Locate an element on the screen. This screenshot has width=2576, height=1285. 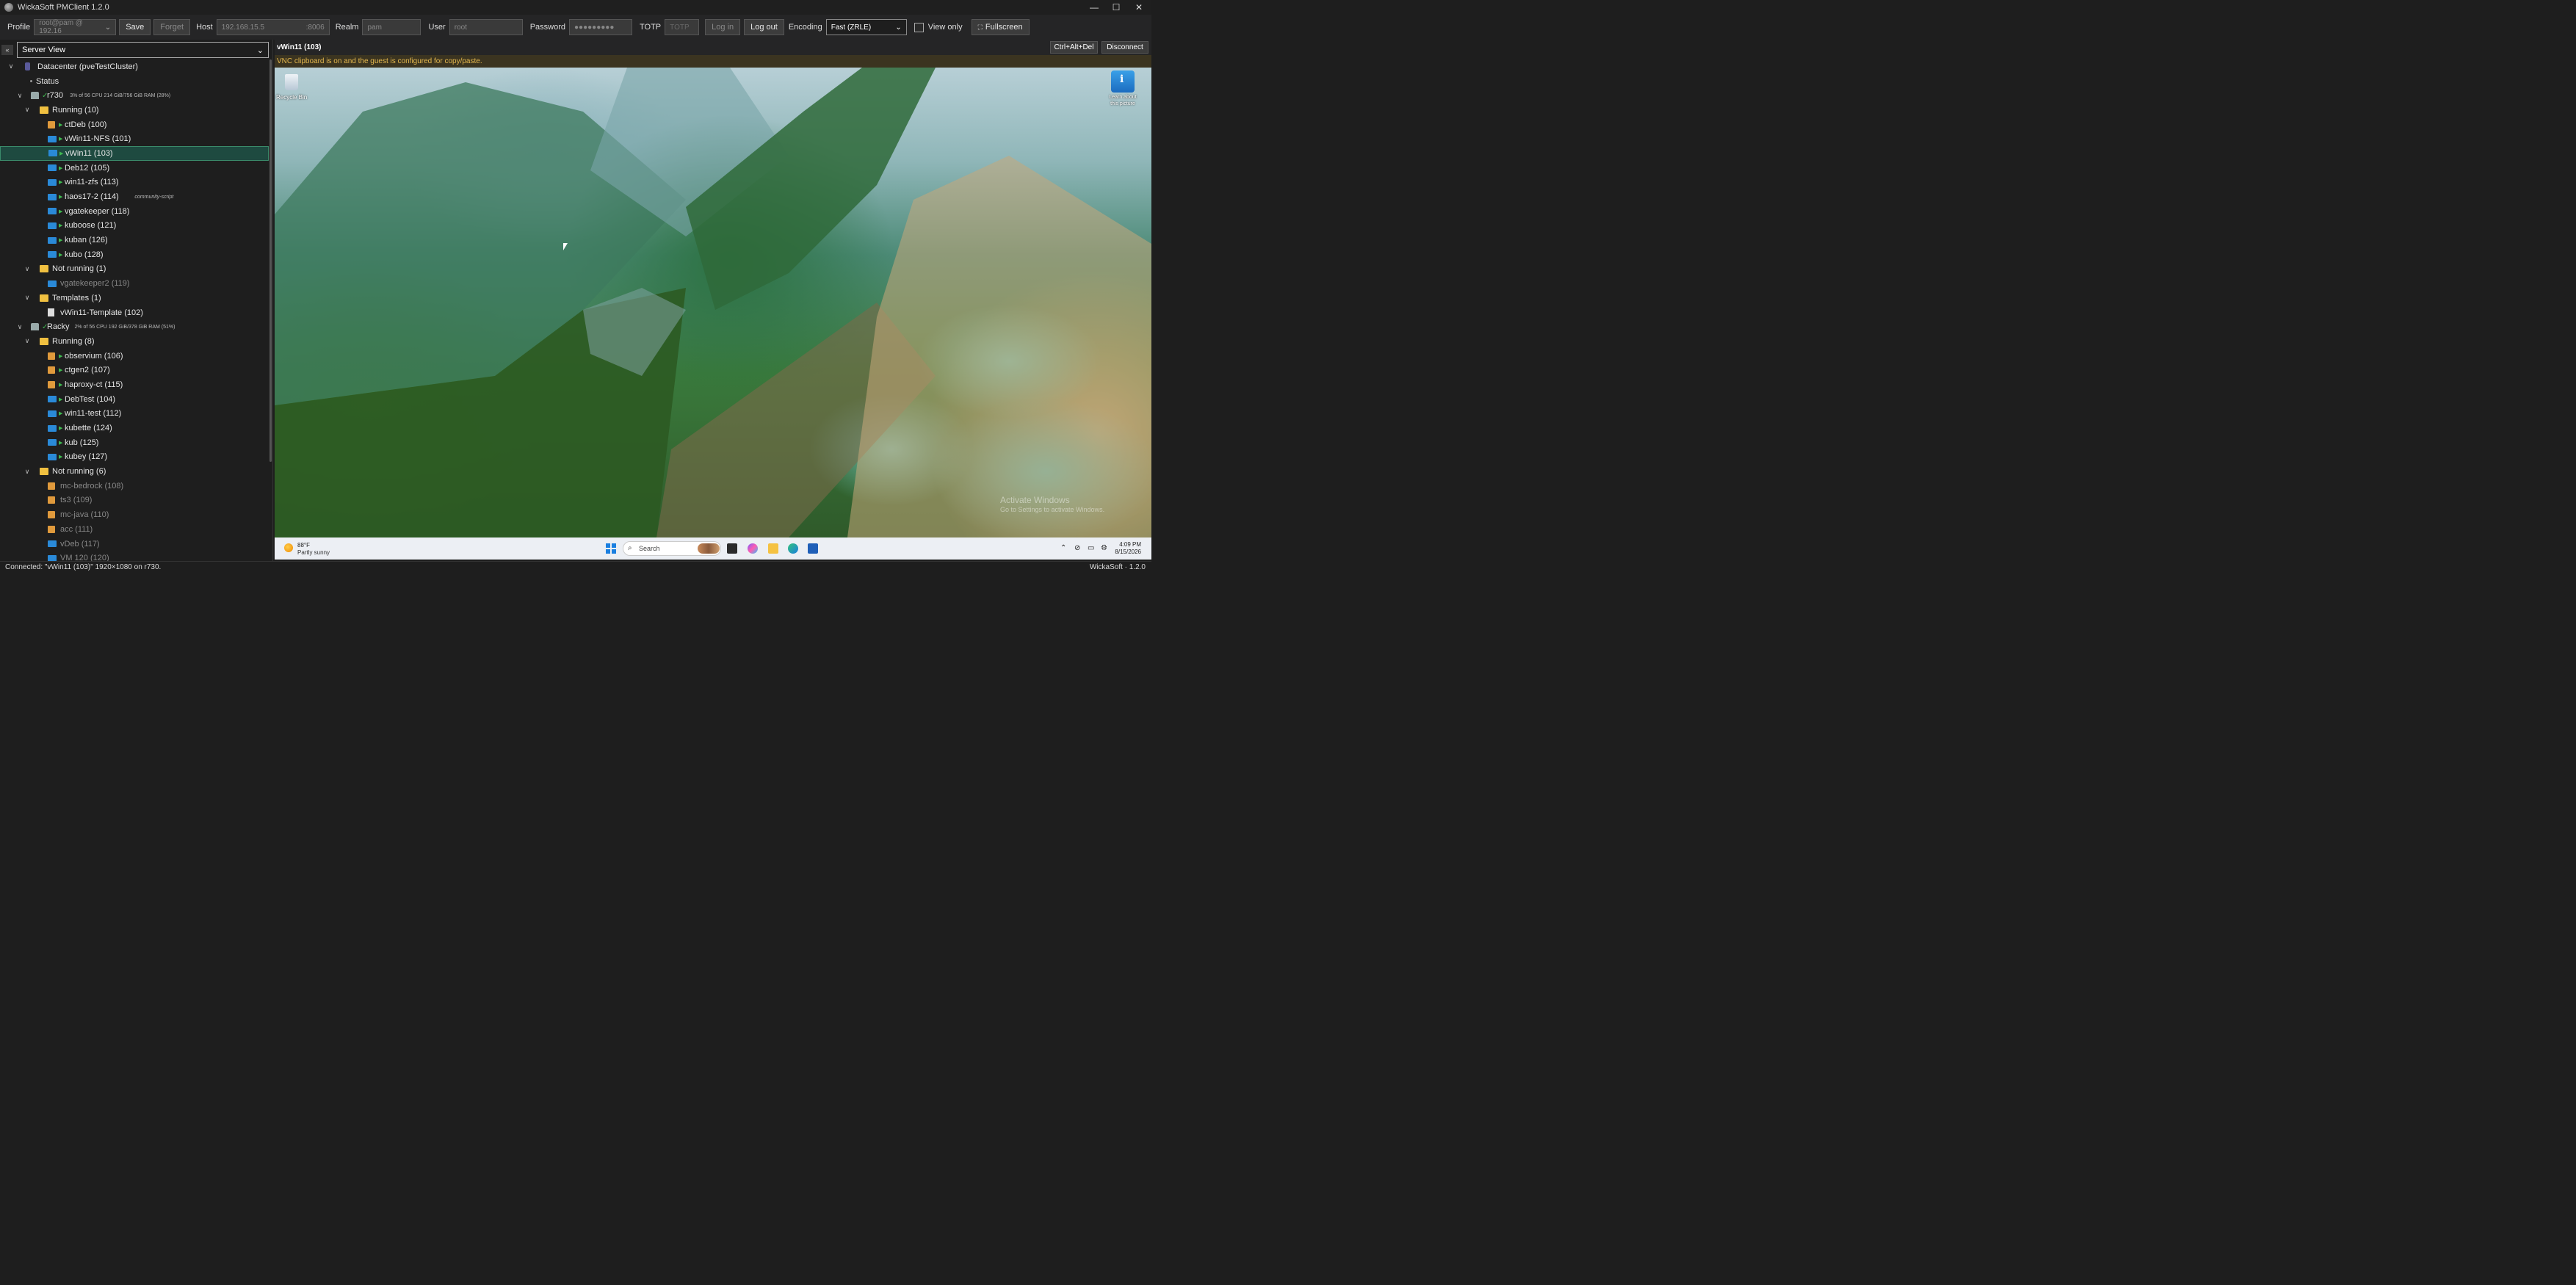
folder-icon is located at coordinates (44, 298).